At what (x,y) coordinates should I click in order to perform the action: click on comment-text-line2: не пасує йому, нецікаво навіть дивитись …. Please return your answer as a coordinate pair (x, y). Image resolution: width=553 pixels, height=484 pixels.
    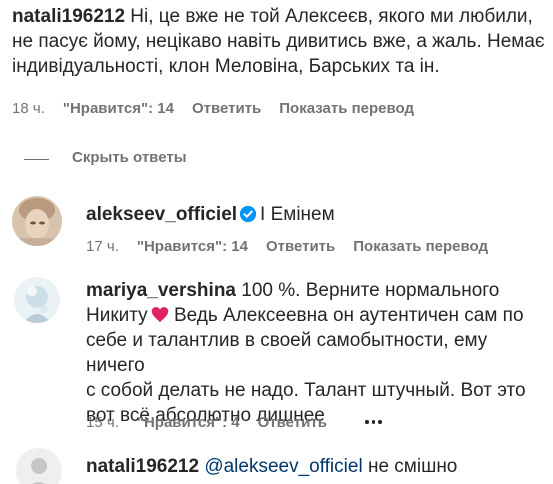
    Looking at the image, I should click on (278, 41).